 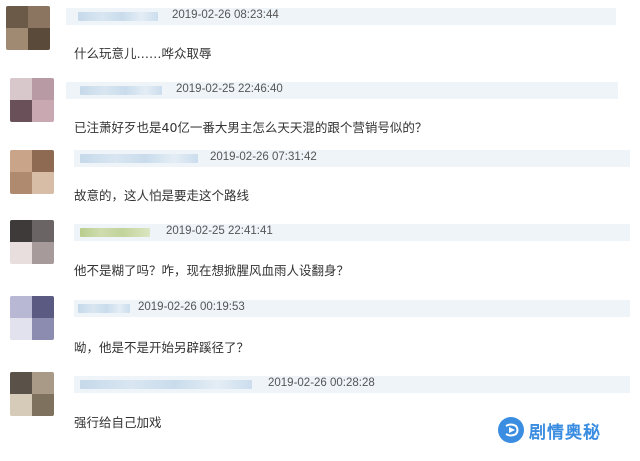 I want to click on comment-header: 2019-02-26 00:28:28, so click(x=352, y=384).